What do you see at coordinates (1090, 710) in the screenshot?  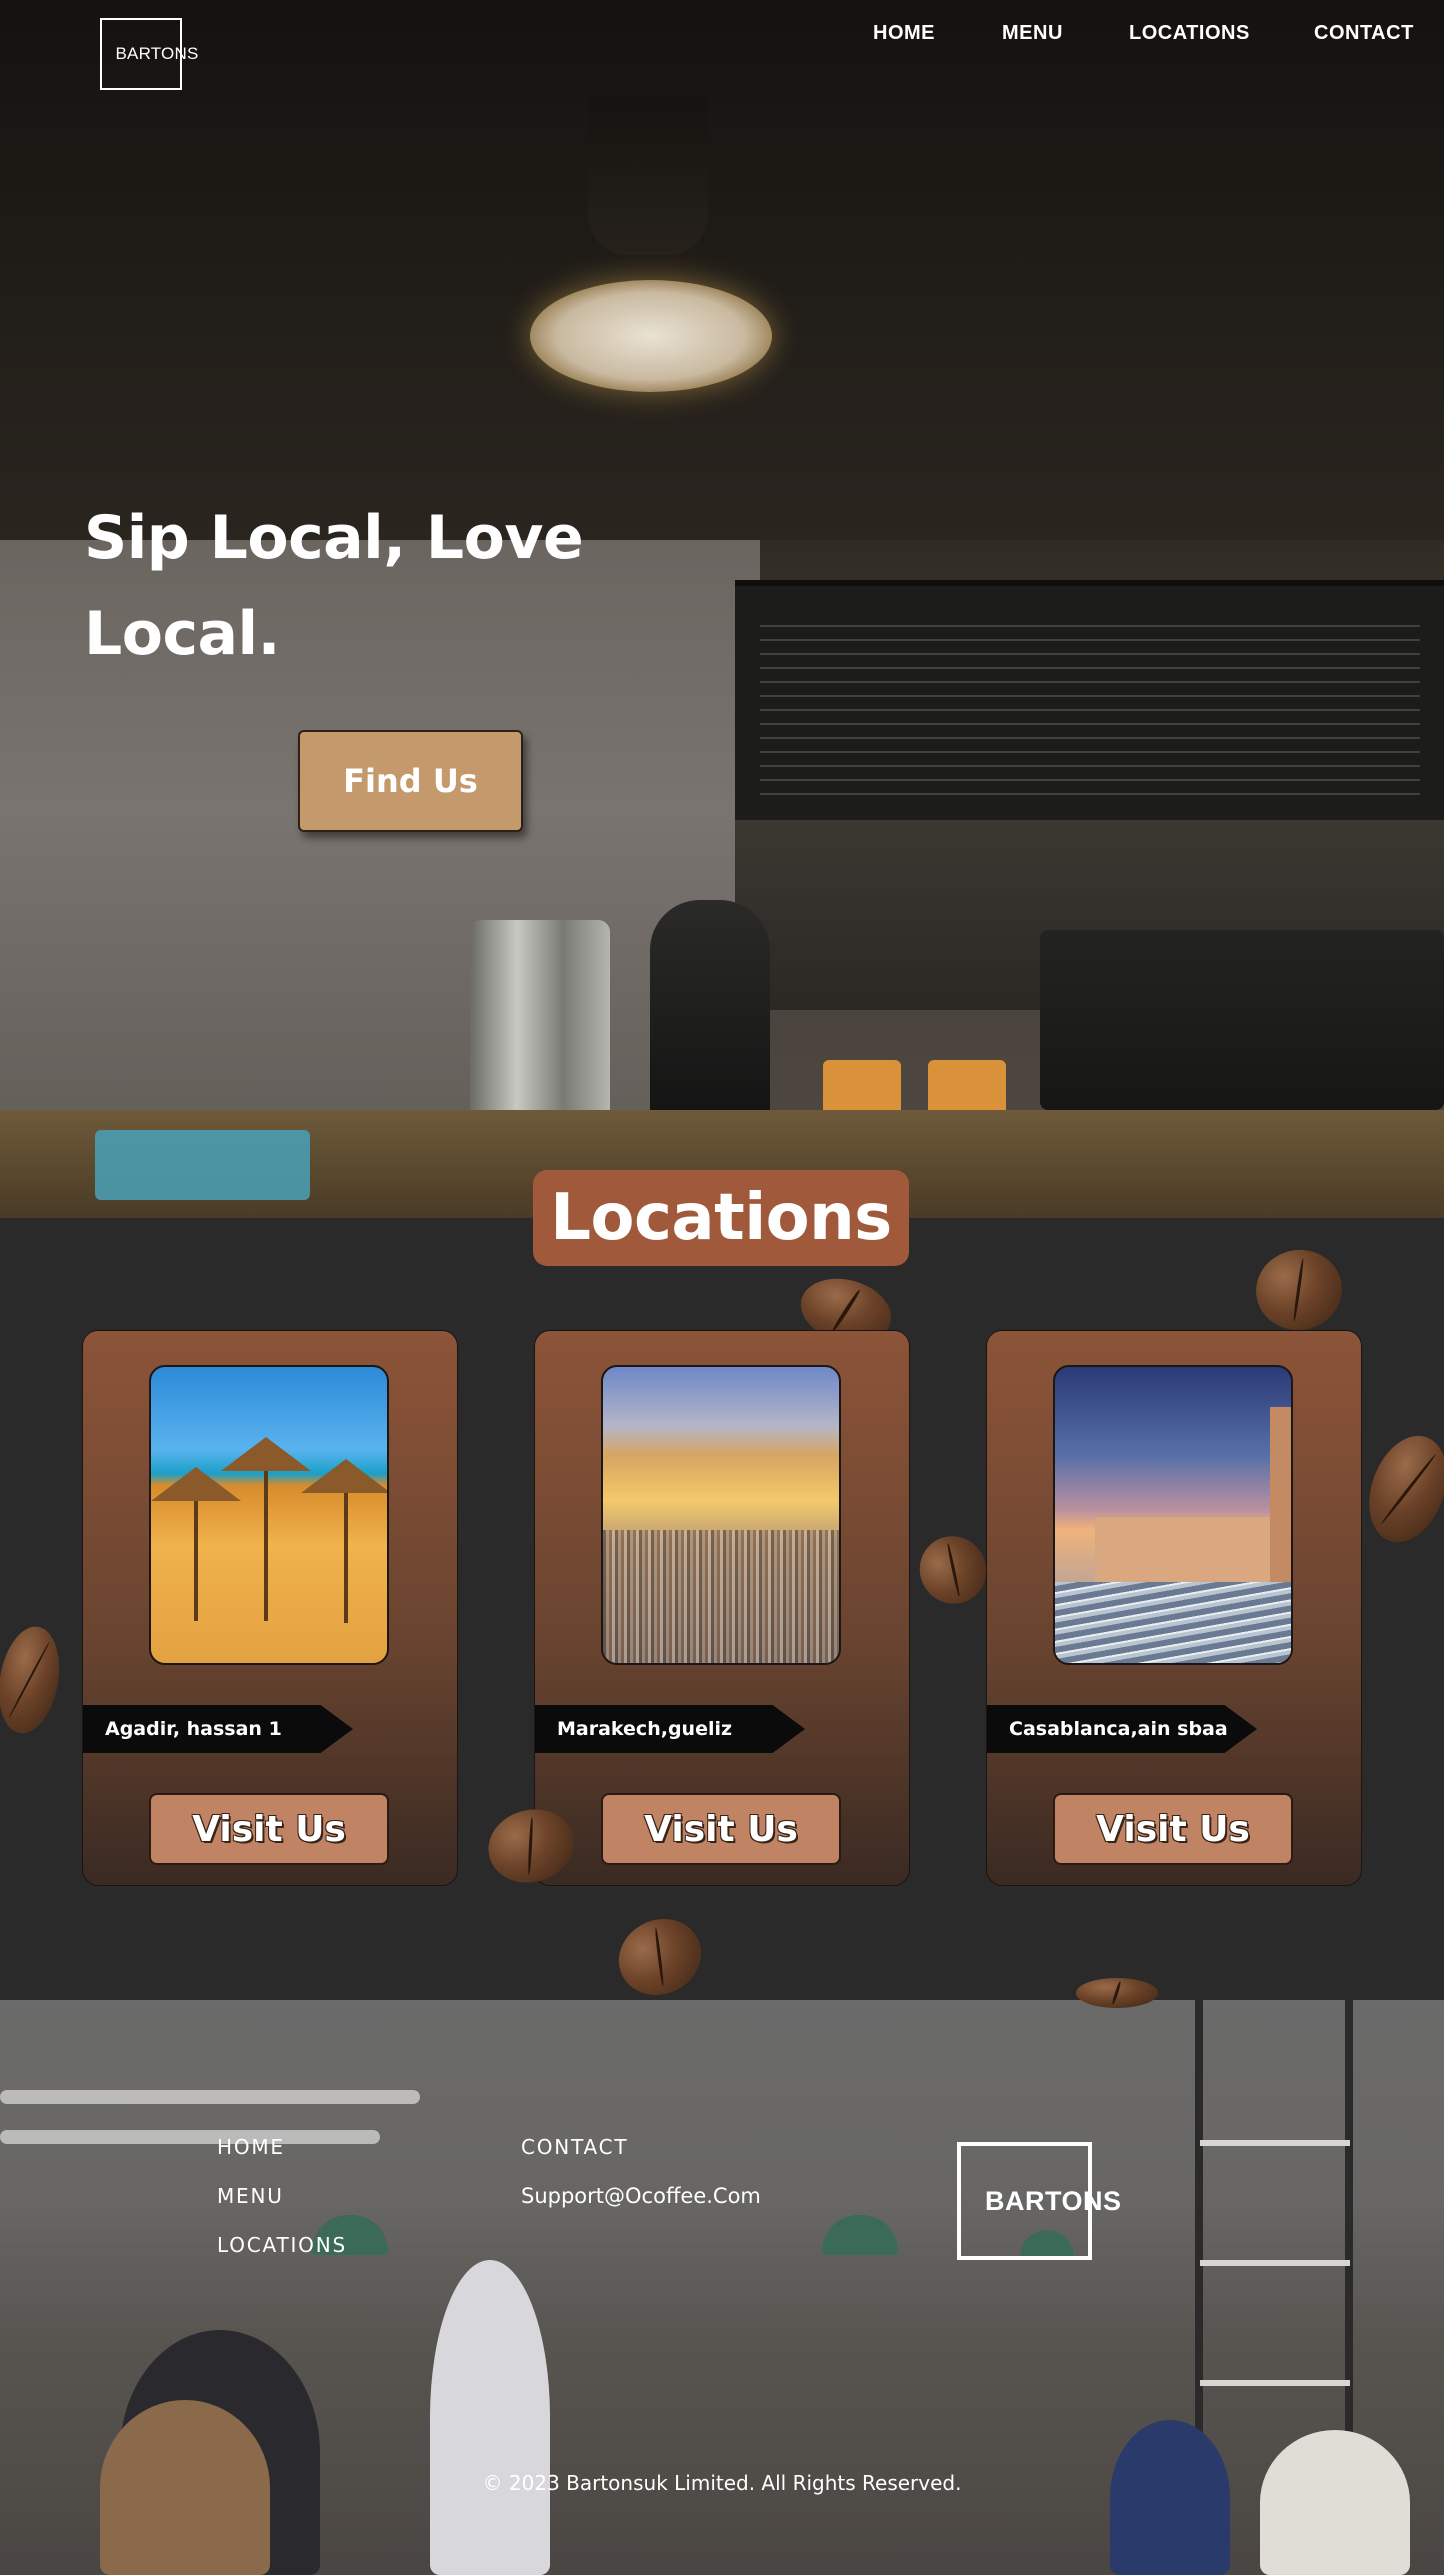 I see `chalkboard-writing` at bounding box center [1090, 710].